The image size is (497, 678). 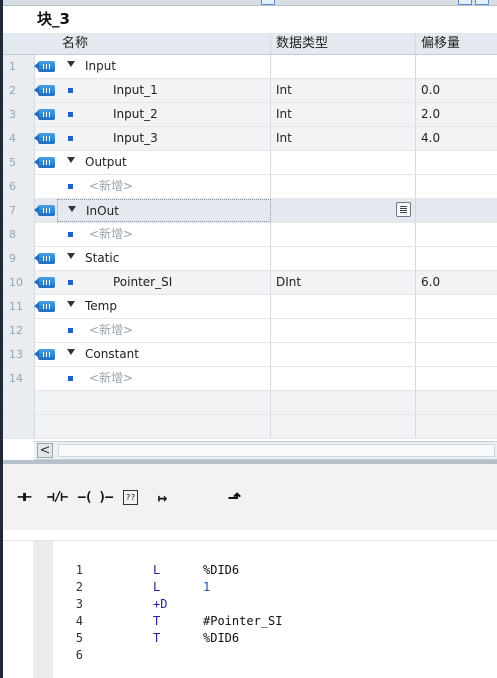 What do you see at coordinates (135, 138) in the screenshot?
I see `variable-name: Input_3` at bounding box center [135, 138].